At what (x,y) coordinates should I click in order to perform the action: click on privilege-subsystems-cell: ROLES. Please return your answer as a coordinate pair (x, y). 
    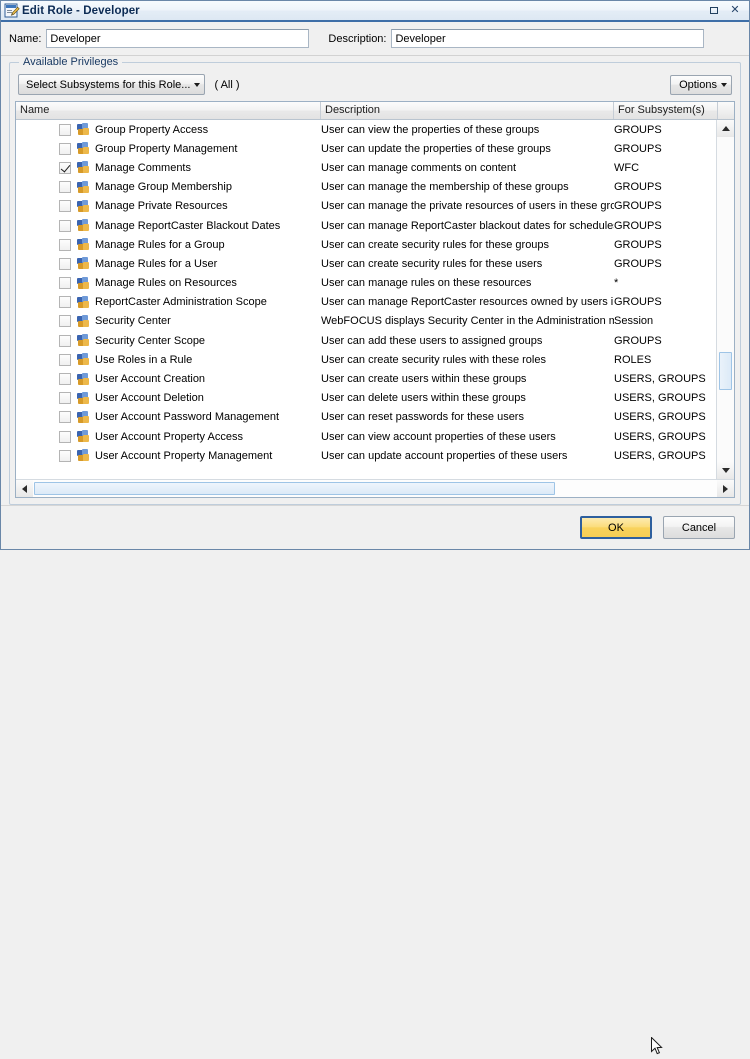
    Looking at the image, I should click on (633, 359).